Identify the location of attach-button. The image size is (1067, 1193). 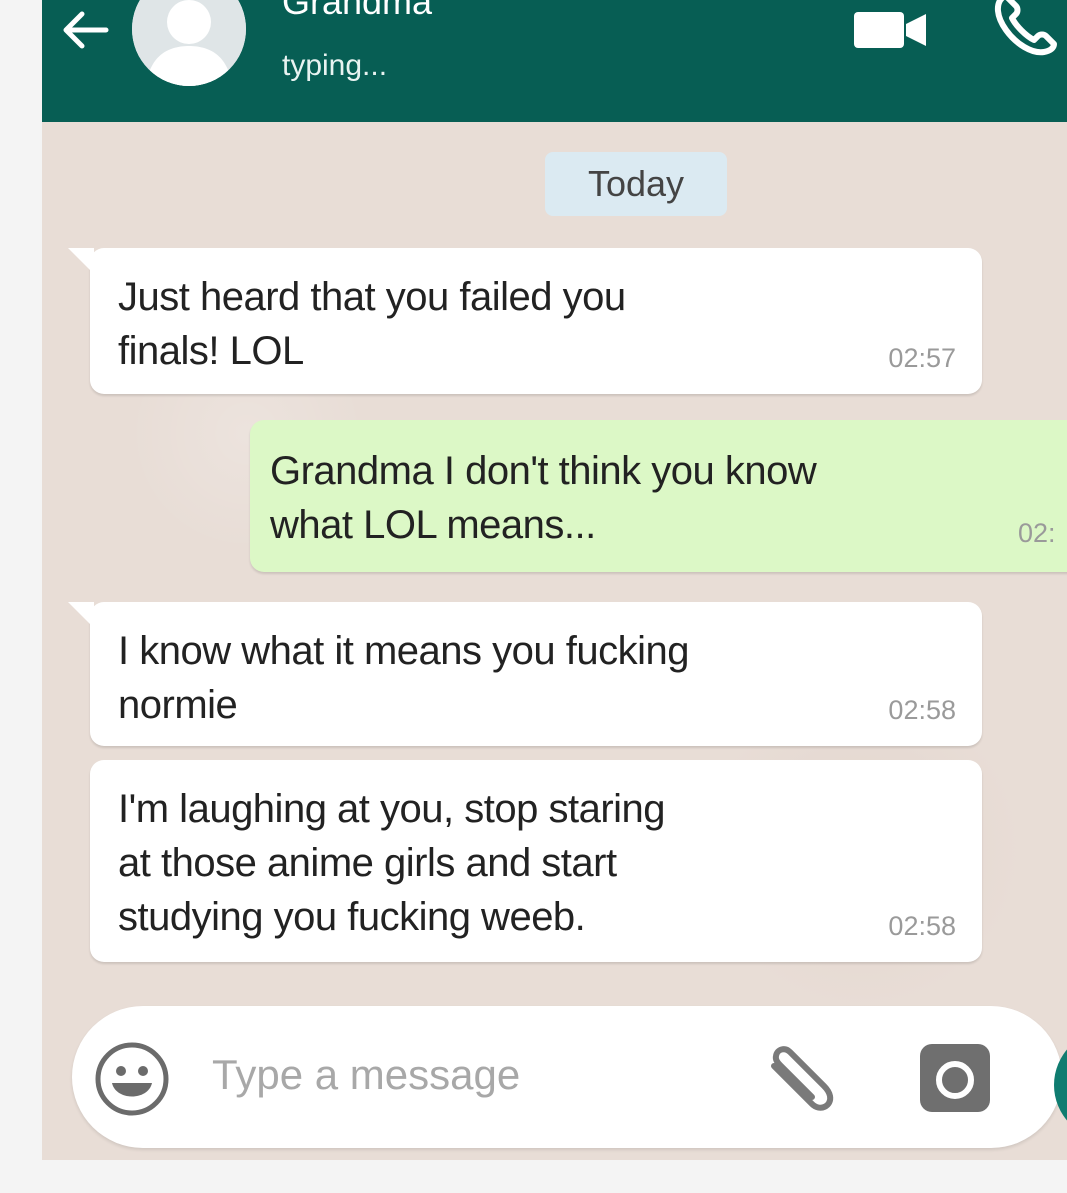
(802, 1078).